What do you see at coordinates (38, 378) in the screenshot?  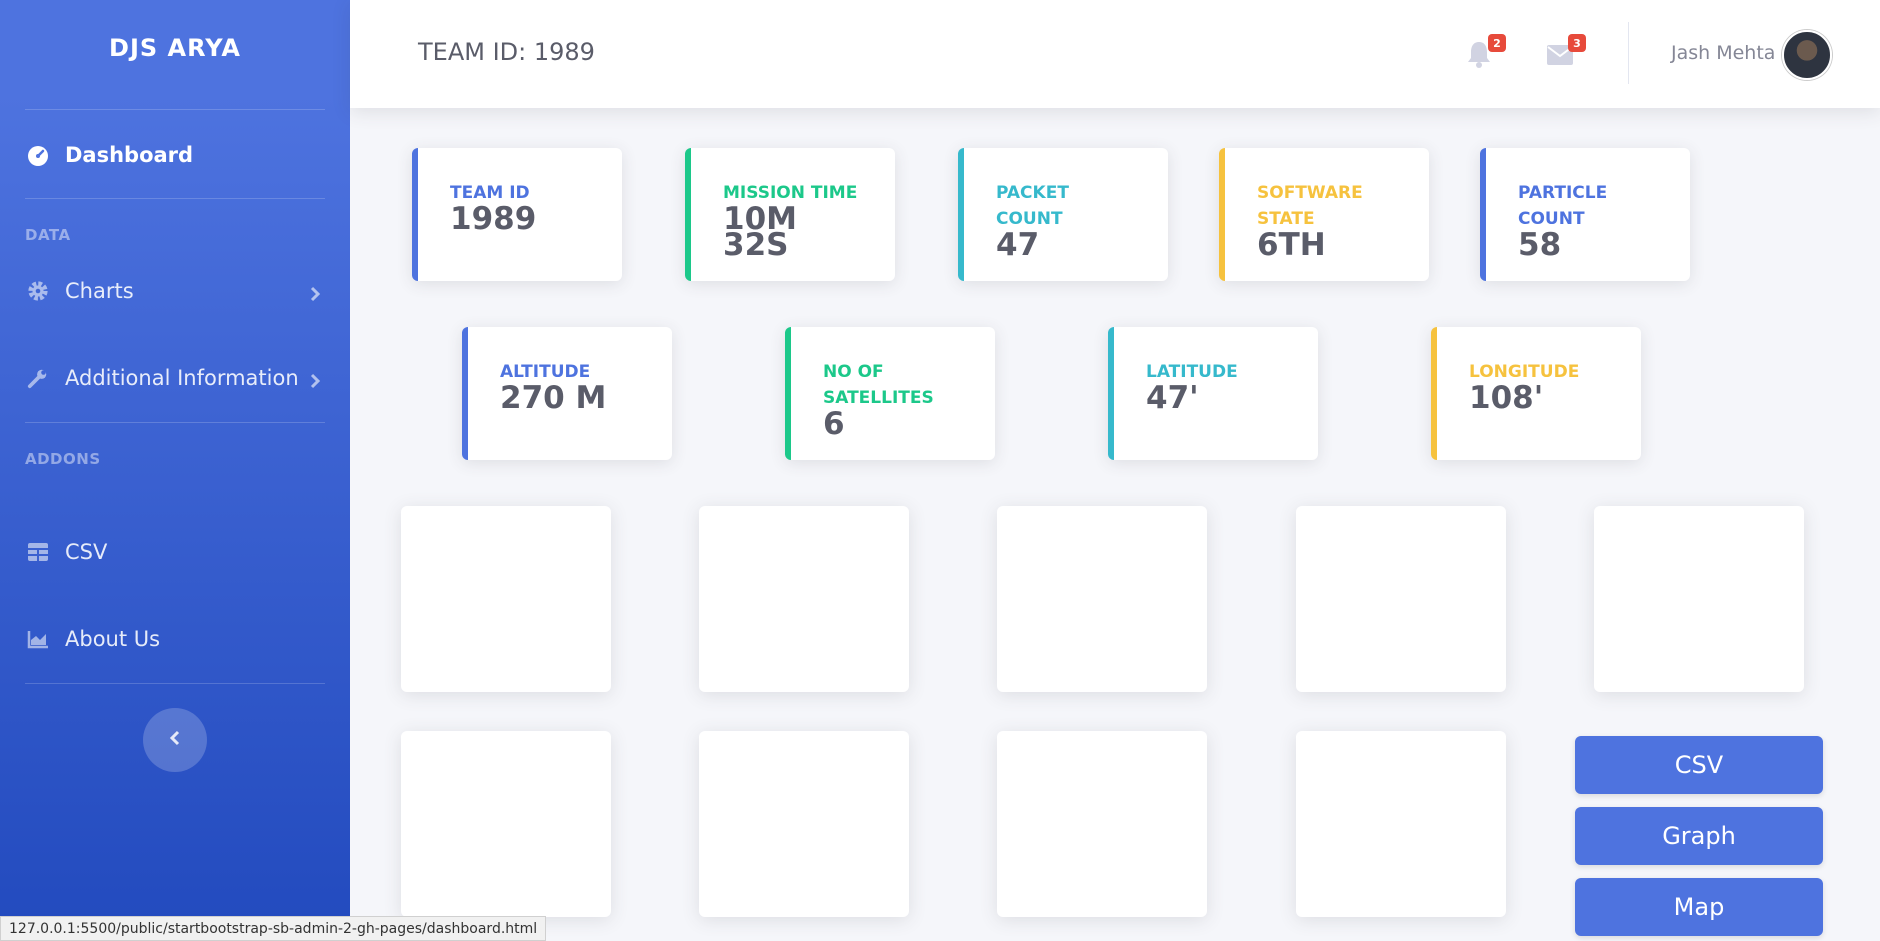 I see `wrench-icon` at bounding box center [38, 378].